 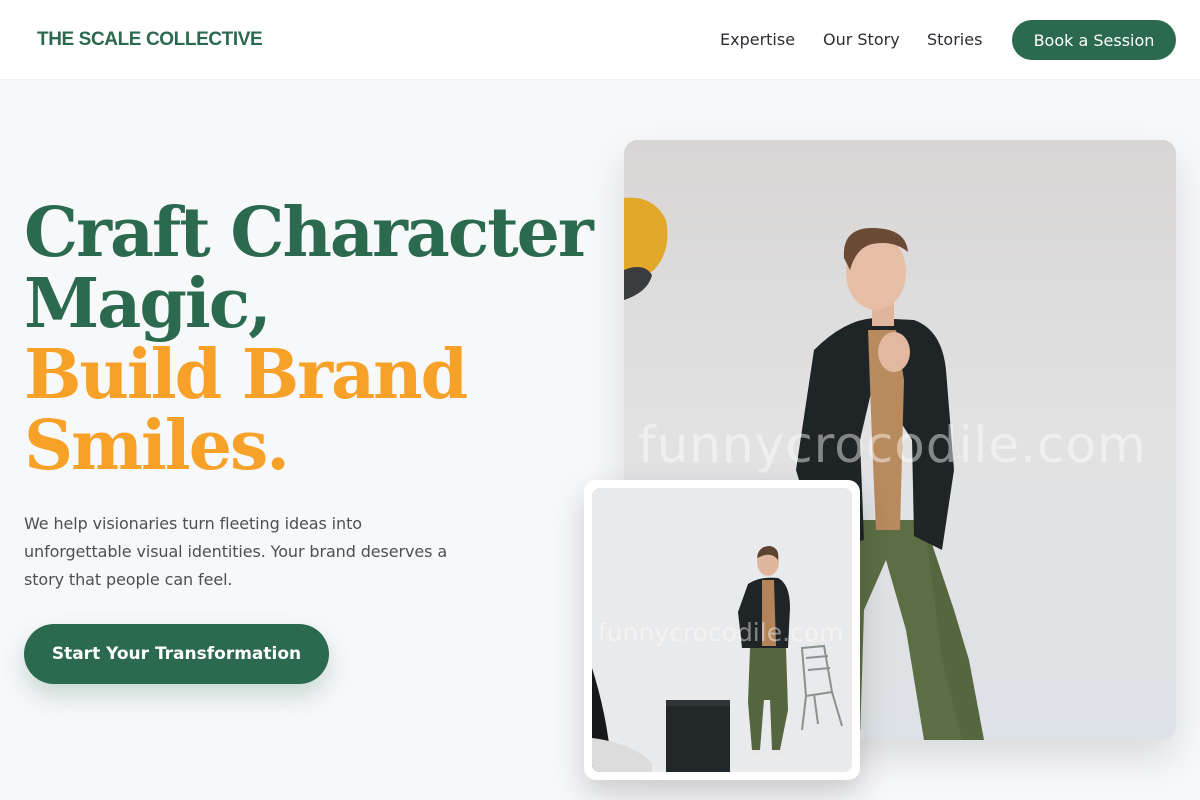 What do you see at coordinates (757, 39) in the screenshot?
I see `nav-link-expertise: Expertise` at bounding box center [757, 39].